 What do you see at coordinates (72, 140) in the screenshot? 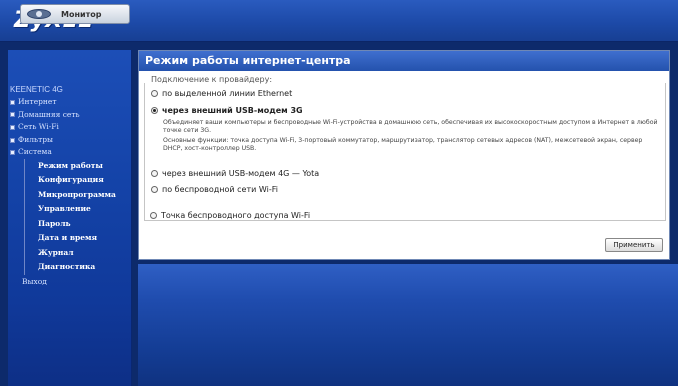
I see `sidebar-item-filters: Фильтры` at bounding box center [72, 140].